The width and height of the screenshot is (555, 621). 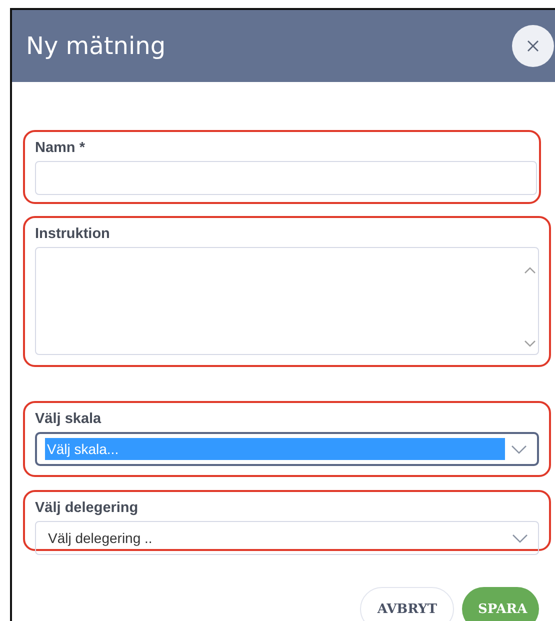 I want to click on close-button, so click(x=533, y=46).